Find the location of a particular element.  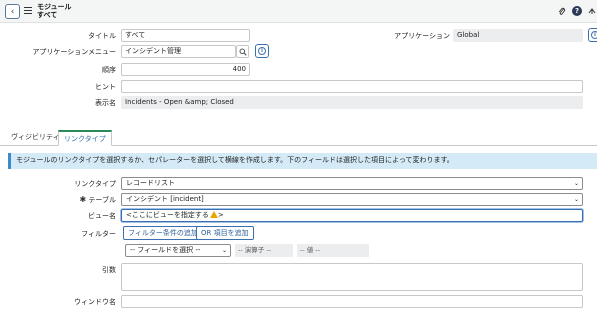

link-type-select: レコードリスト ⌄ is located at coordinates (352, 183).